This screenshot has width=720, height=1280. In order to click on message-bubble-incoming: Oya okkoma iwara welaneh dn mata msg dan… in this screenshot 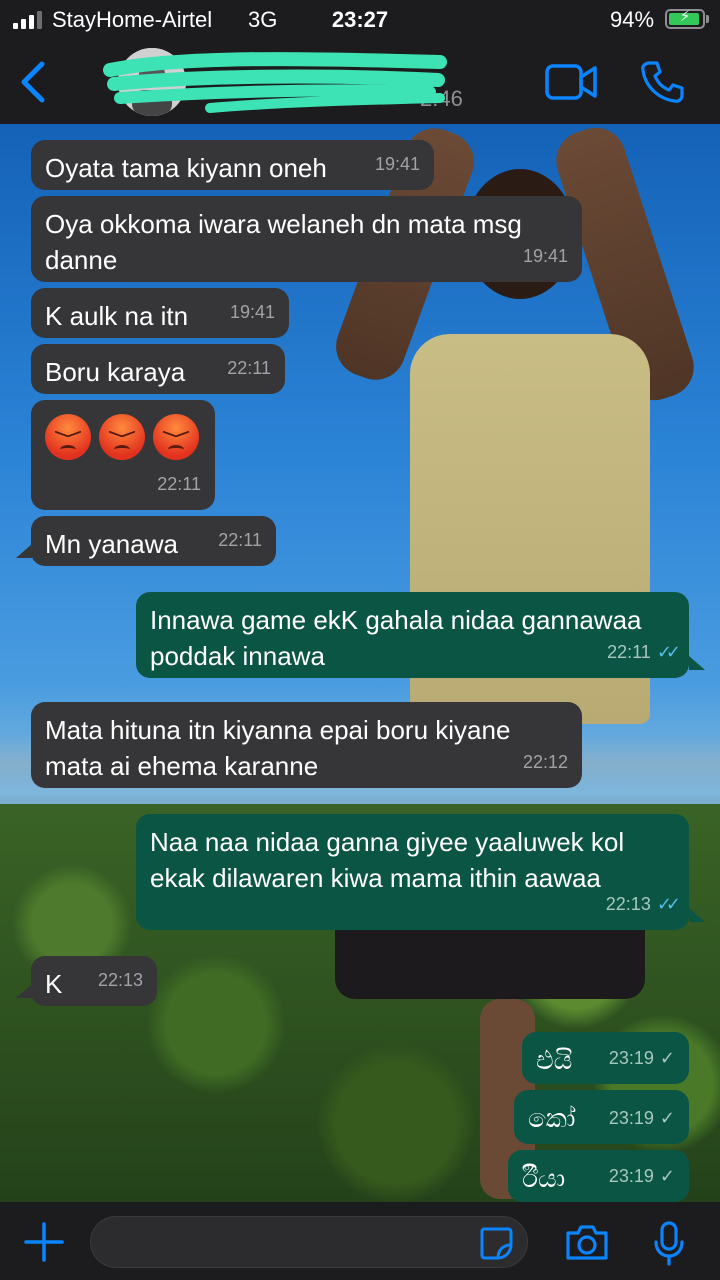, I will do `click(306, 239)`.